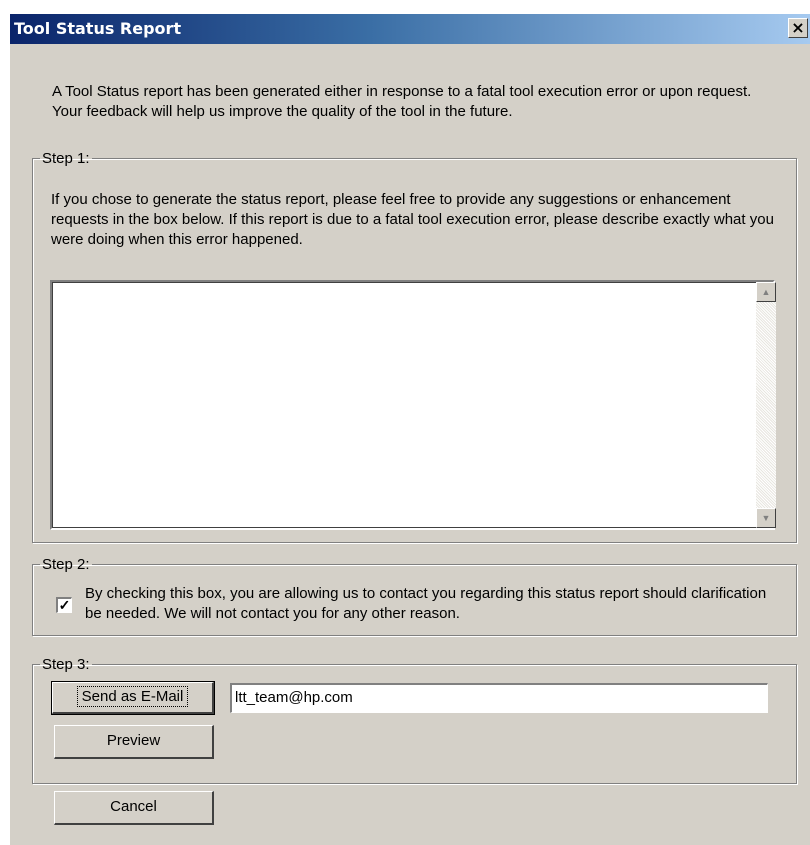 This screenshot has width=810, height=845. I want to click on scroll-up-icon: ▲, so click(766, 292).